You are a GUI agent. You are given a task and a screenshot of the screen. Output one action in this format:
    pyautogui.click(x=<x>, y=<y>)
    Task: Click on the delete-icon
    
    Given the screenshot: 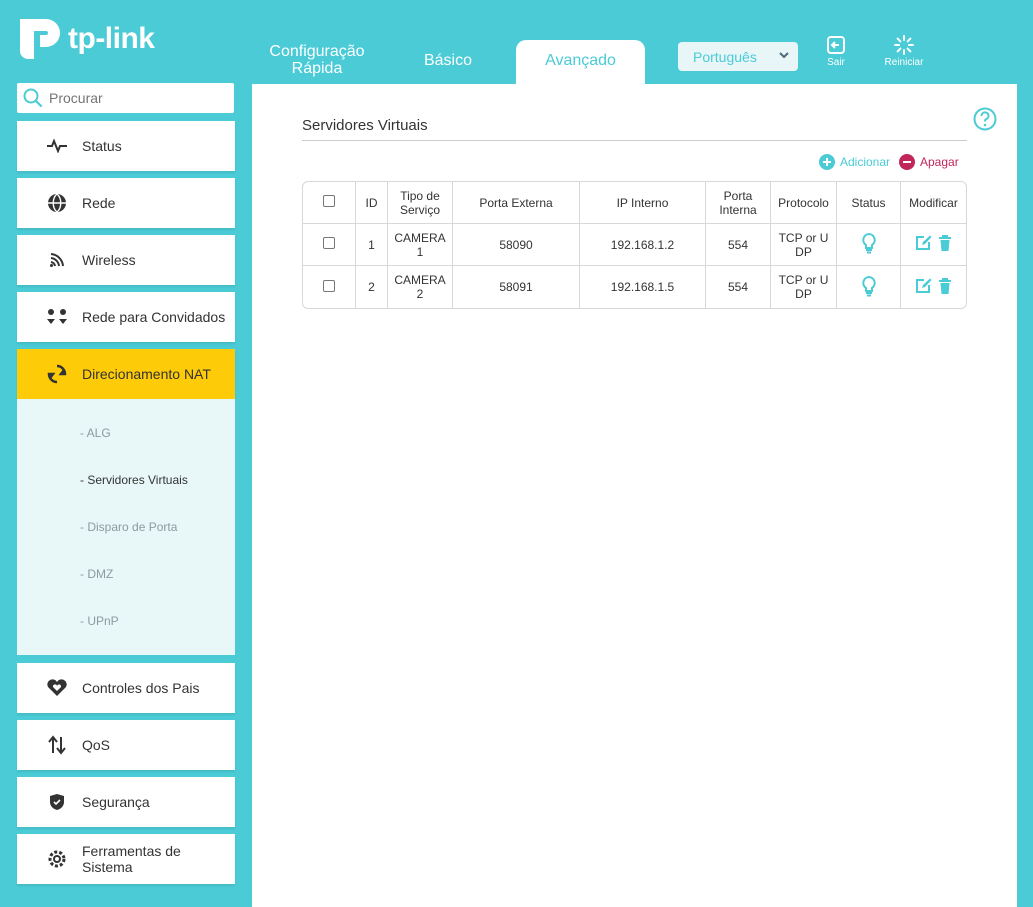 What is the action you would take?
    pyautogui.click(x=907, y=162)
    